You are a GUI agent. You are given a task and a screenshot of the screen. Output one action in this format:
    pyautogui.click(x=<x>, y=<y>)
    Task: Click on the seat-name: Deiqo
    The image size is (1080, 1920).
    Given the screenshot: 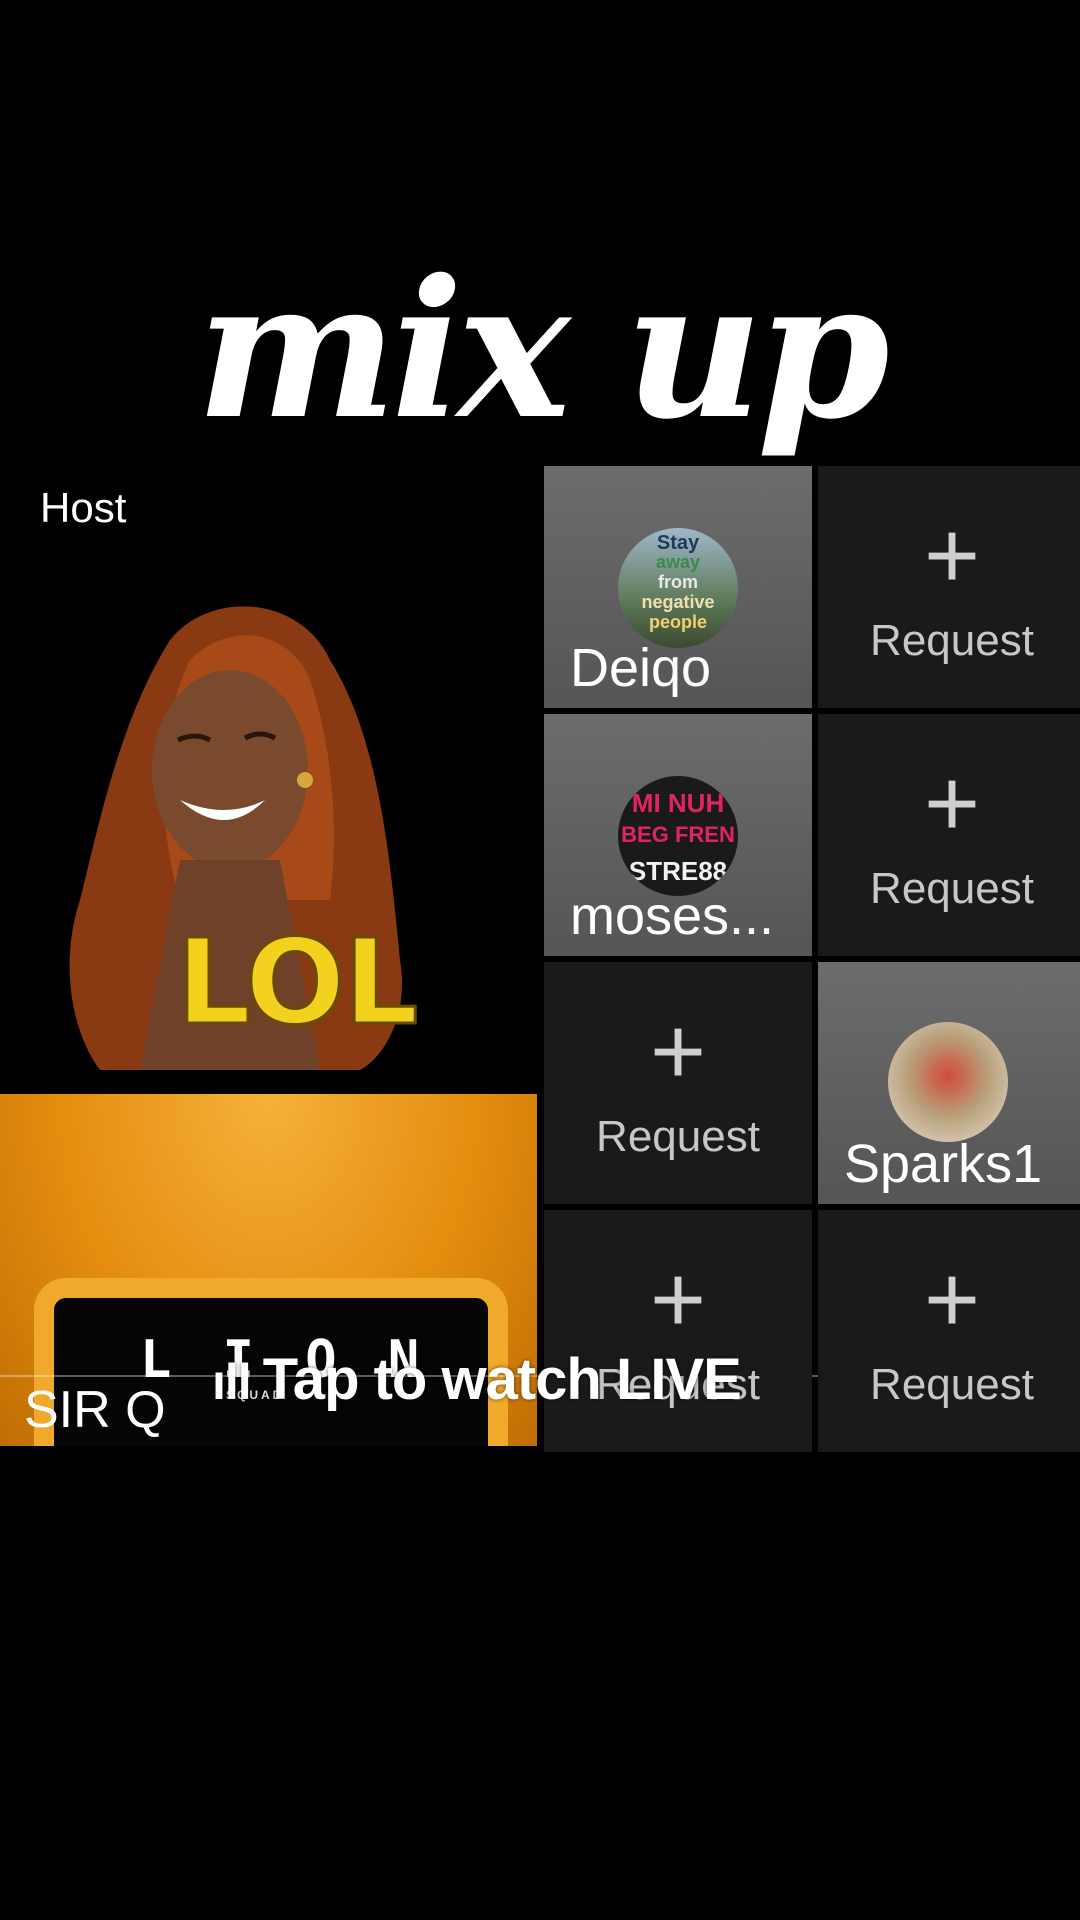 What is the action you would take?
    pyautogui.click(x=641, y=668)
    